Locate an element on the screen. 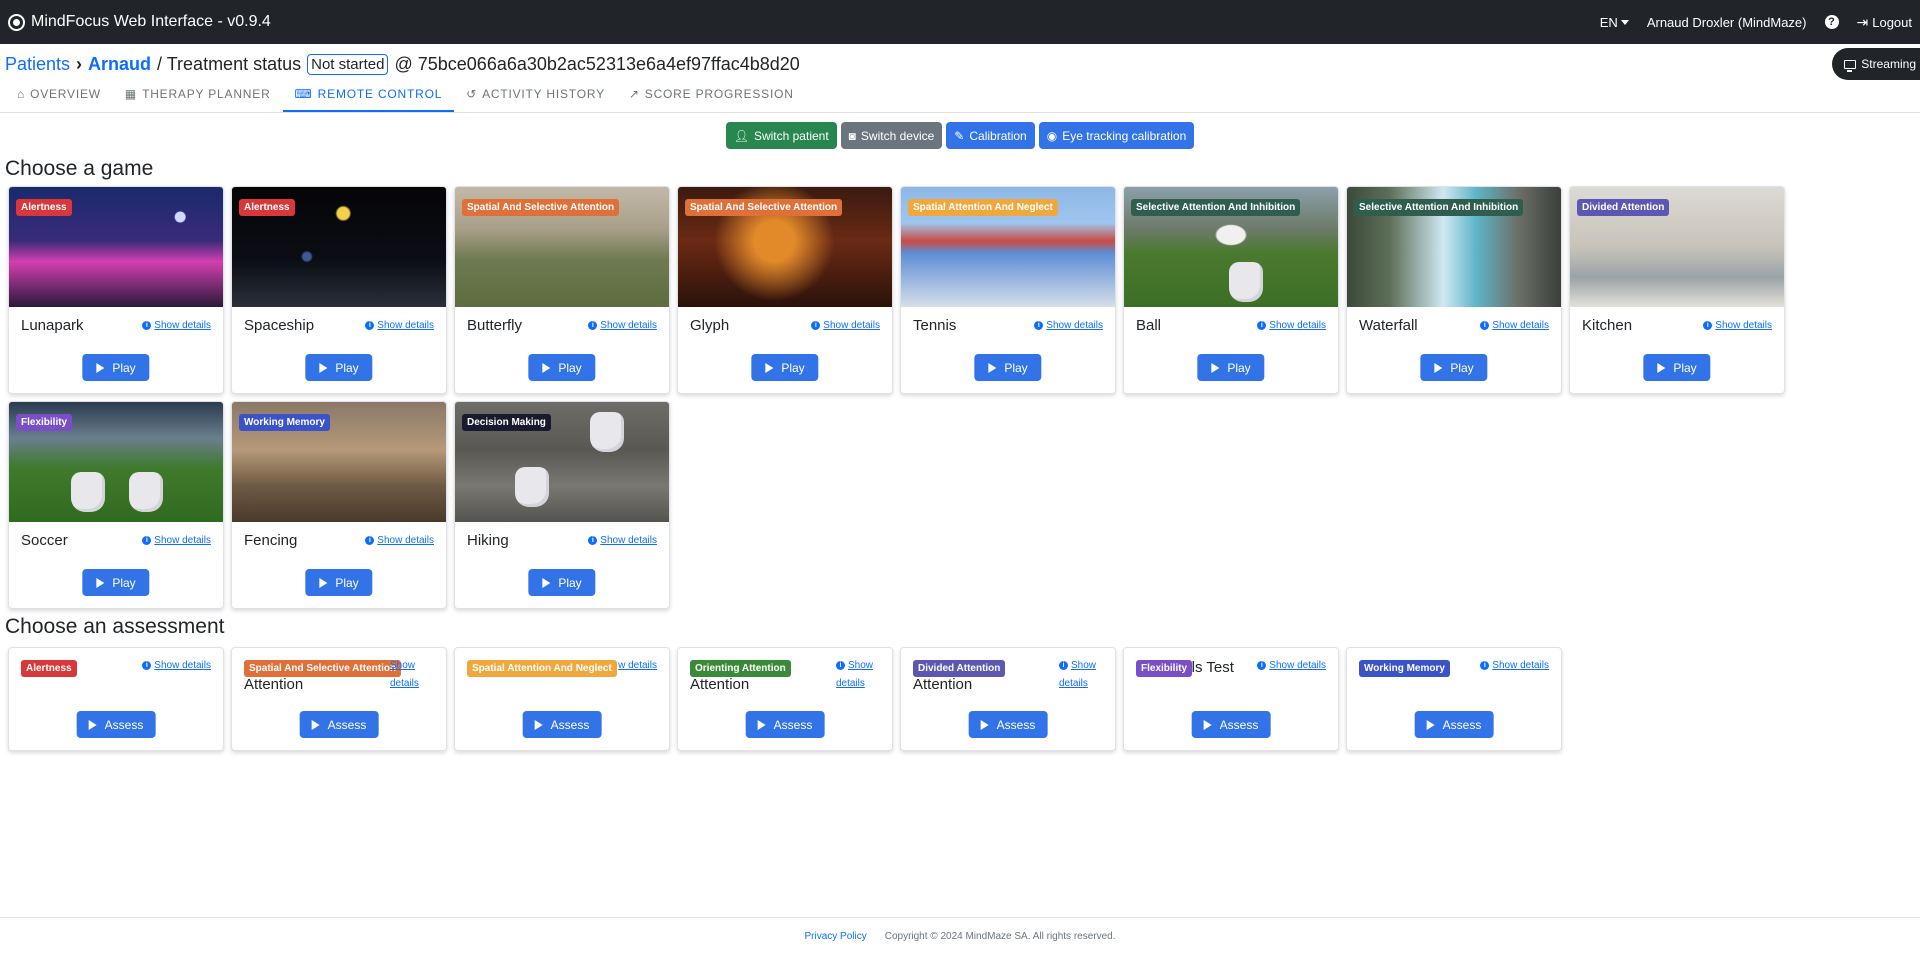 Image resolution: width=1920 pixels, height=955 pixels. switch-patient-button: 👤︎ Switch patient is located at coordinates (781, 135).